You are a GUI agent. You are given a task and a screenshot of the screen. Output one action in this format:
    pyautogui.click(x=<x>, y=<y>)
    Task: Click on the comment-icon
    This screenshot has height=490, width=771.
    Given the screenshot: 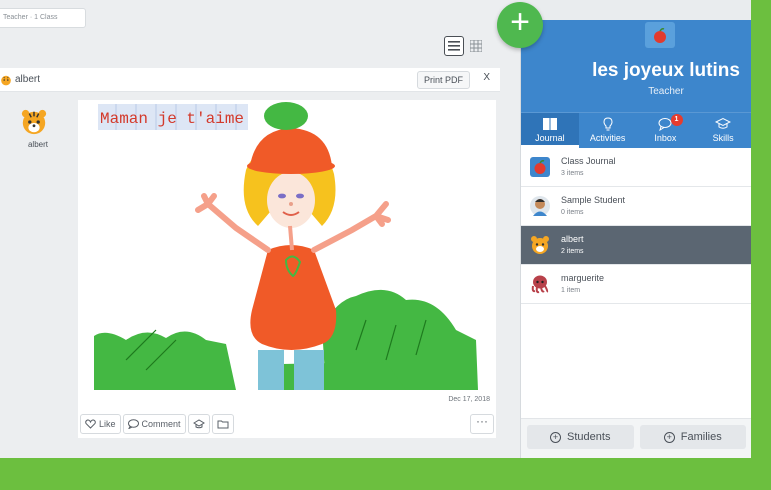 What is the action you would take?
    pyautogui.click(x=133, y=424)
    